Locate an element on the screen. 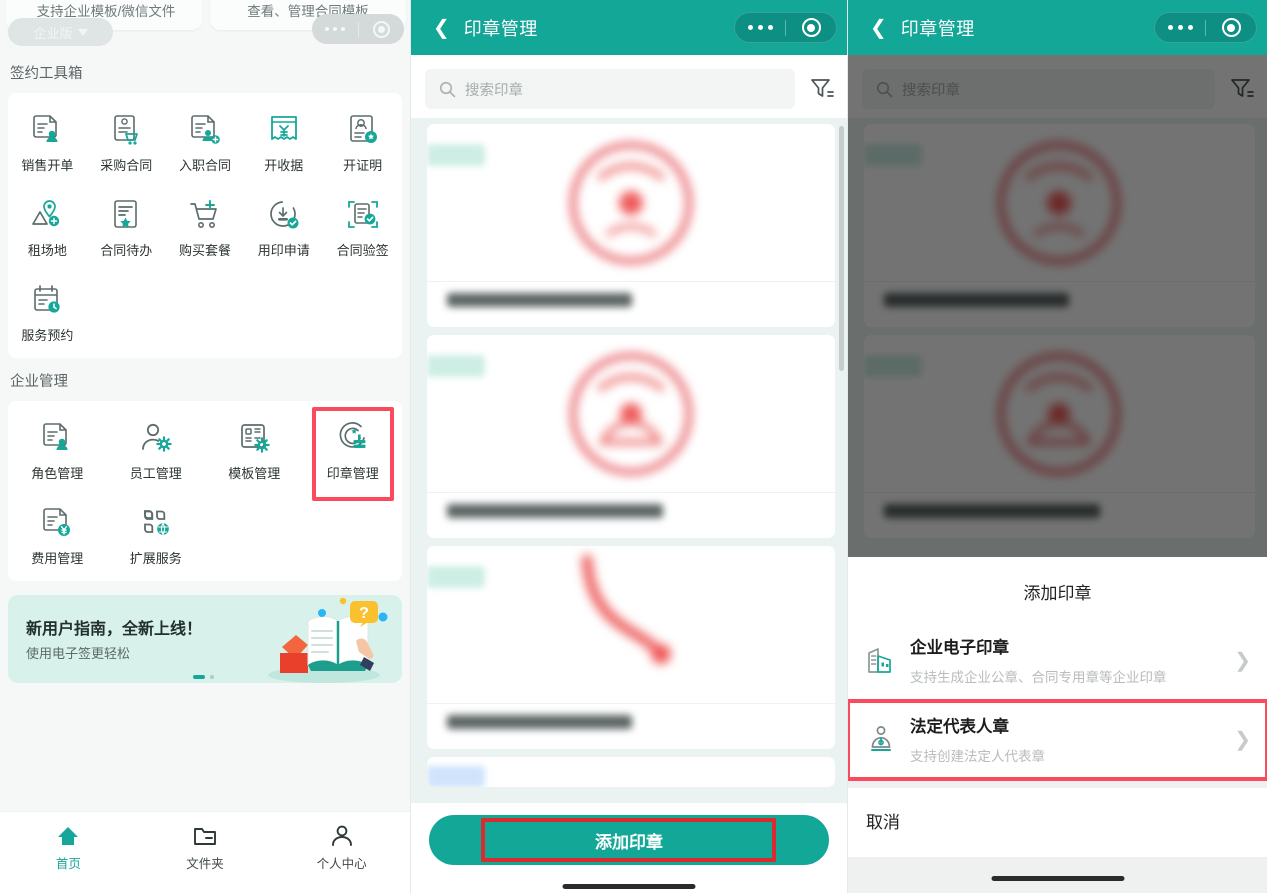 This screenshot has height=893, width=1267. manage-item-label: 费用管理 is located at coordinates (57, 558).